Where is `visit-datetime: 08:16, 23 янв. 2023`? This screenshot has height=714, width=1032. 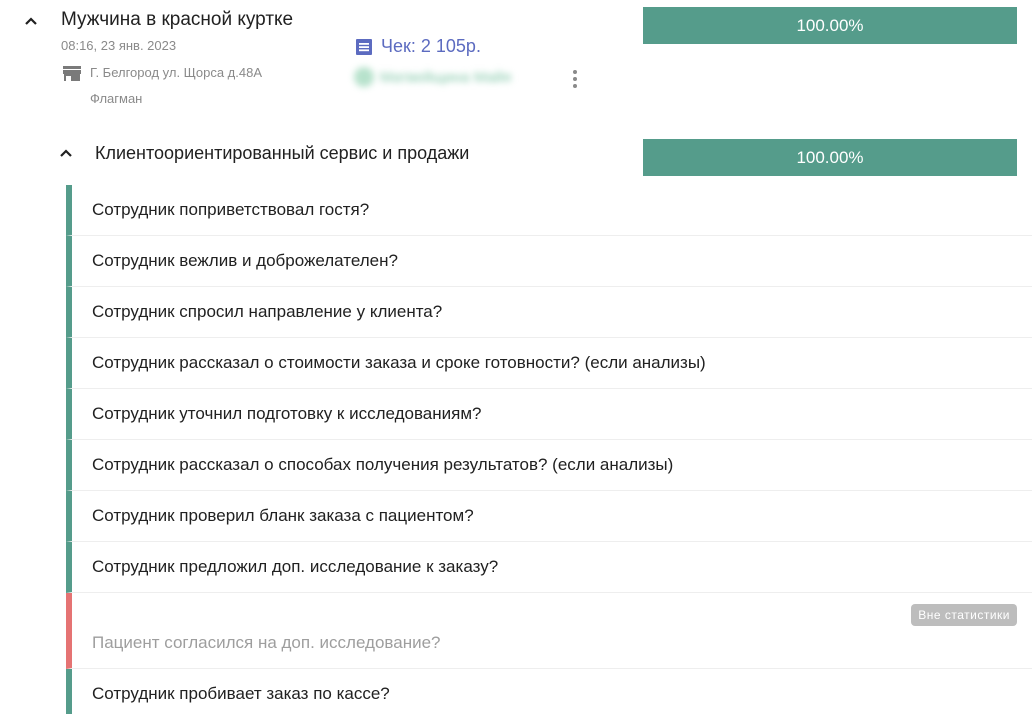 visit-datetime: 08:16, 23 янв. 2023 is located at coordinates (119, 45).